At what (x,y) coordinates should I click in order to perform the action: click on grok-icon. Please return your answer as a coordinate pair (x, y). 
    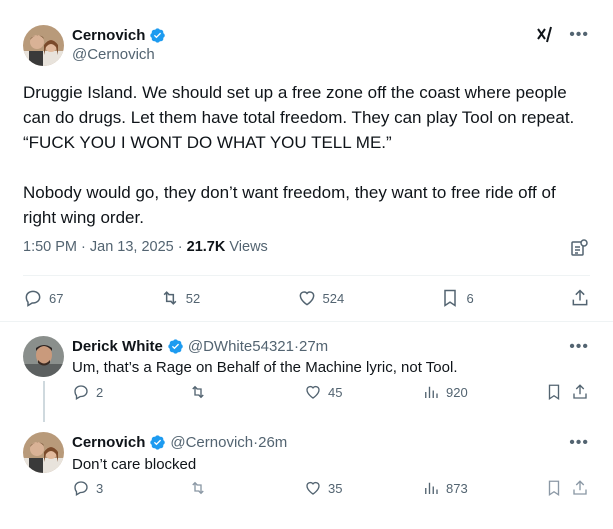
    Looking at the image, I should click on (545, 35).